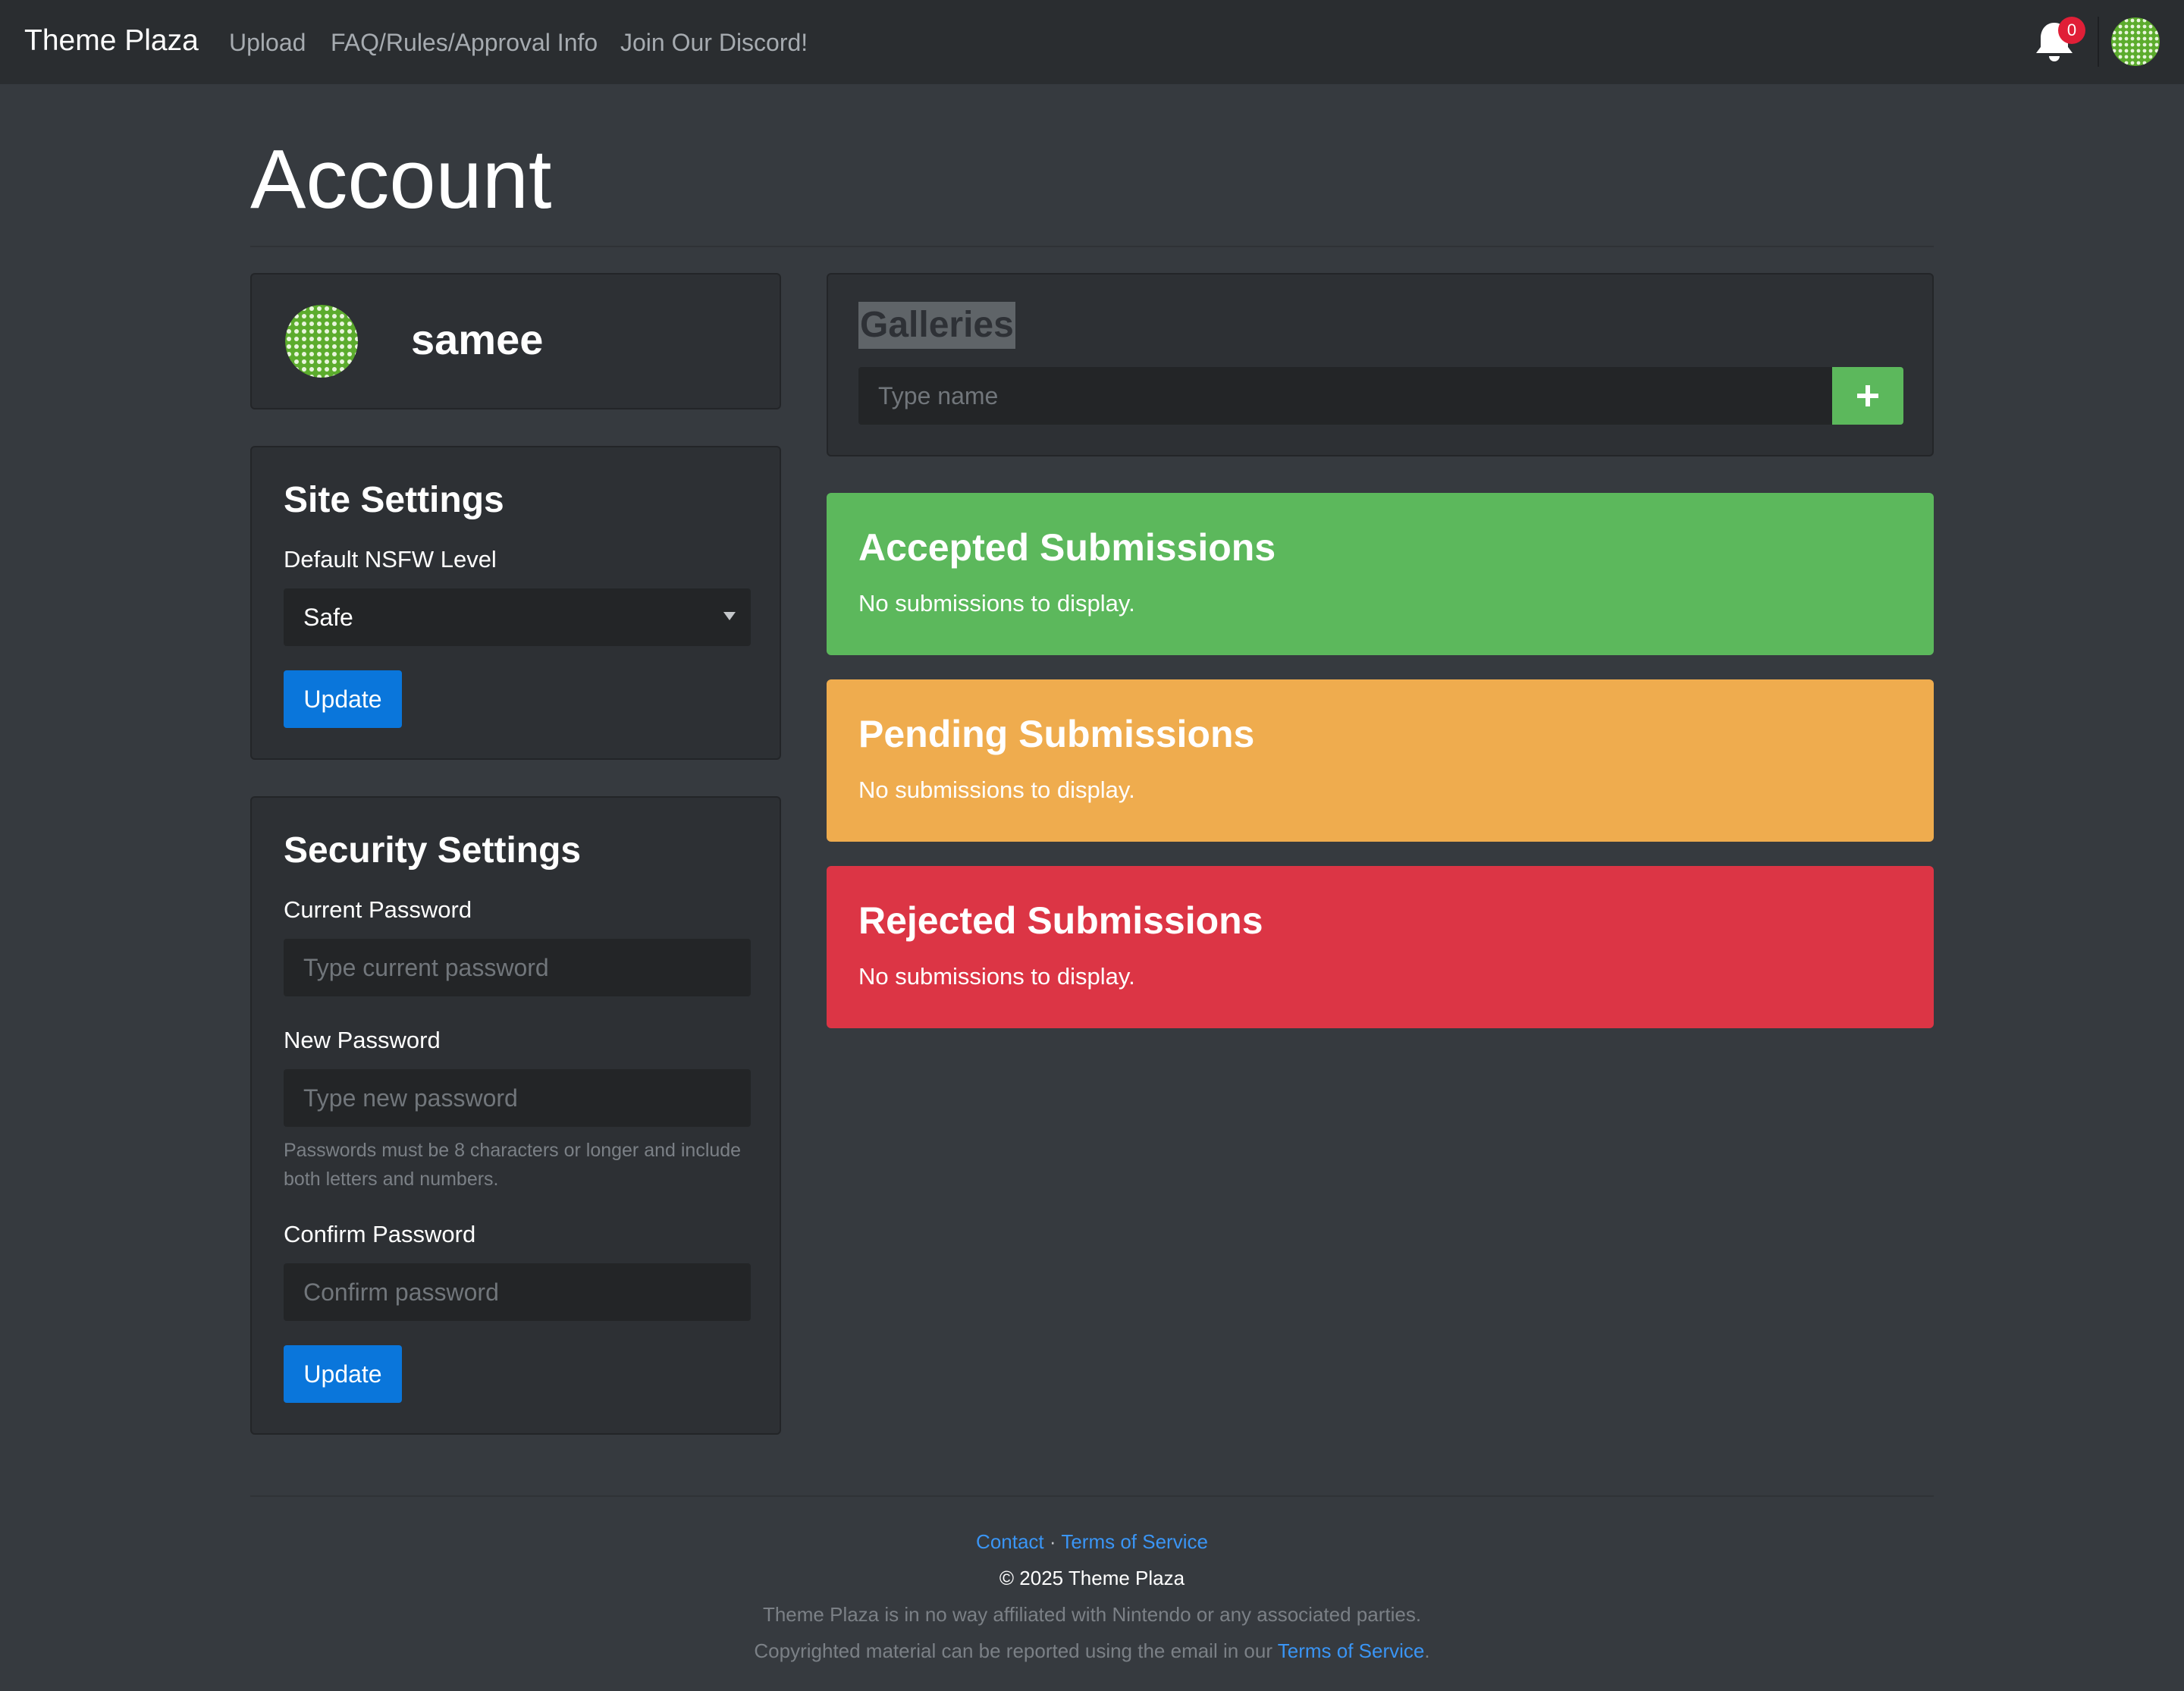  What do you see at coordinates (433, 850) in the screenshot?
I see `security-settings-title: Security Settings` at bounding box center [433, 850].